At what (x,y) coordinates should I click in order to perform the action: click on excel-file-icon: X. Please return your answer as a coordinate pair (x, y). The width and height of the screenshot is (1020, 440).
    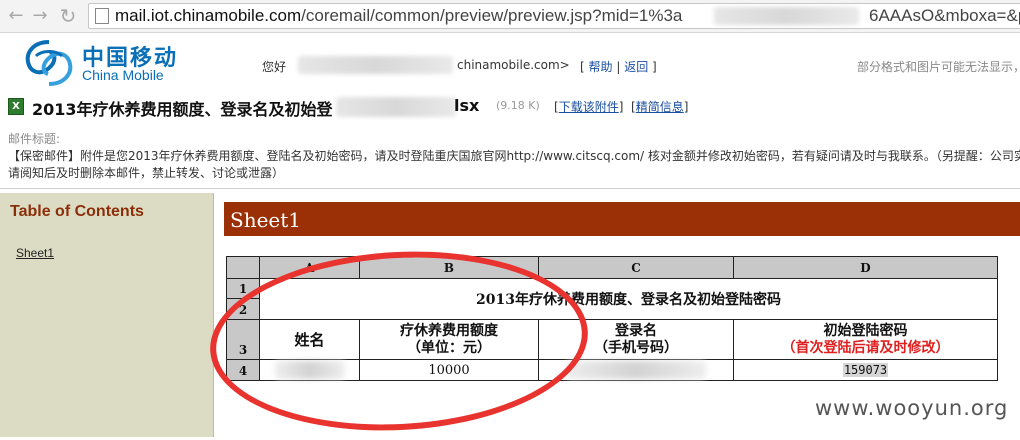
    Looking at the image, I should click on (16, 106).